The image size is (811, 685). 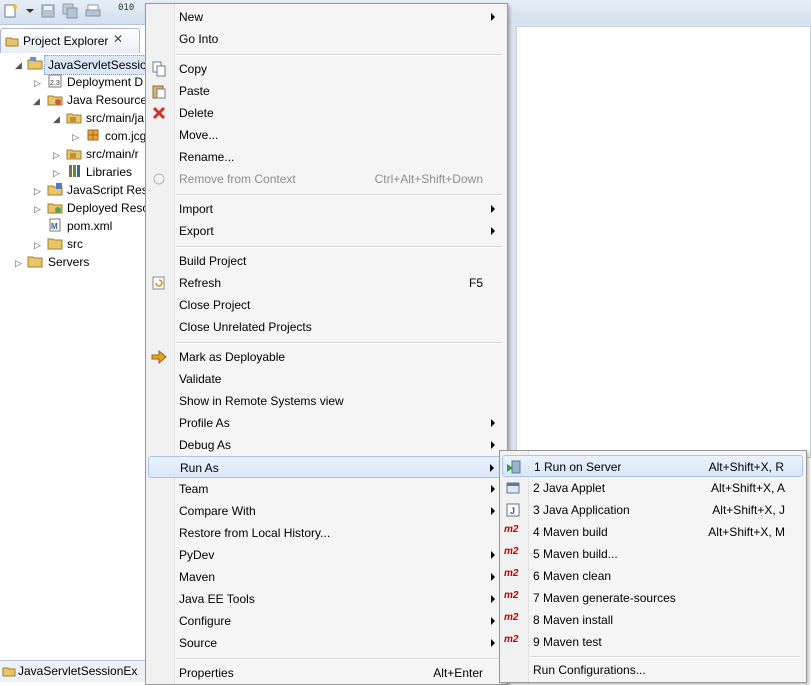 I want to click on print-icon, so click(x=93, y=11).